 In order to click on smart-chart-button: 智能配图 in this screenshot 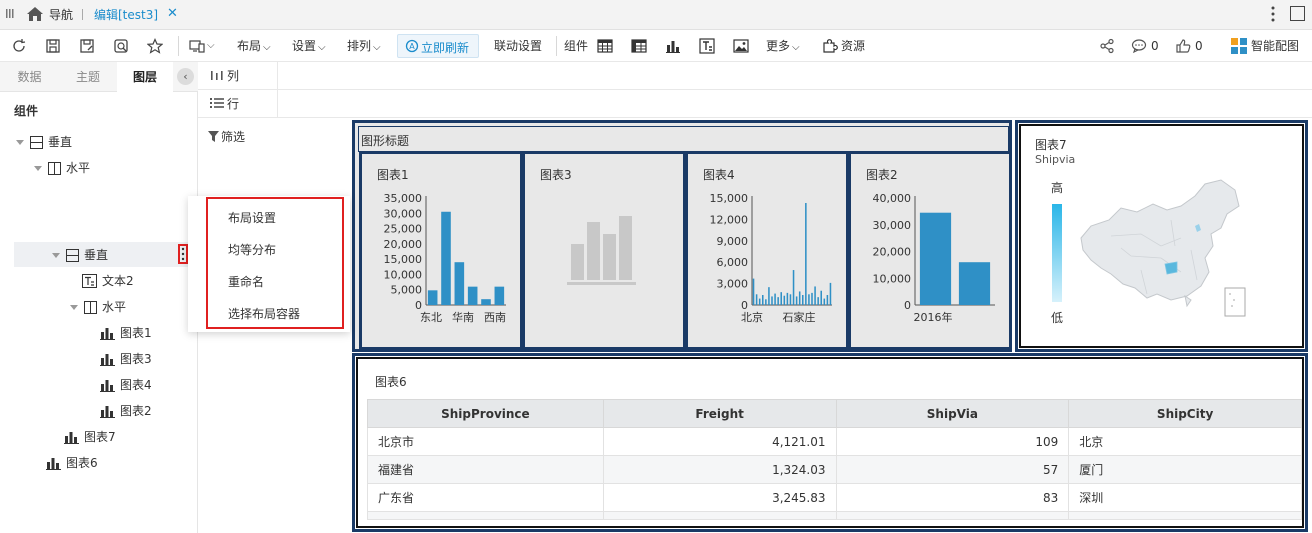, I will do `click(1275, 46)`.